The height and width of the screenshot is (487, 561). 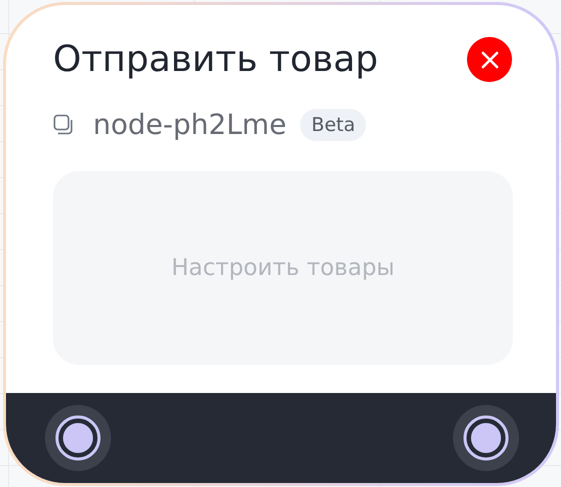 I want to click on close-button, so click(x=489, y=59).